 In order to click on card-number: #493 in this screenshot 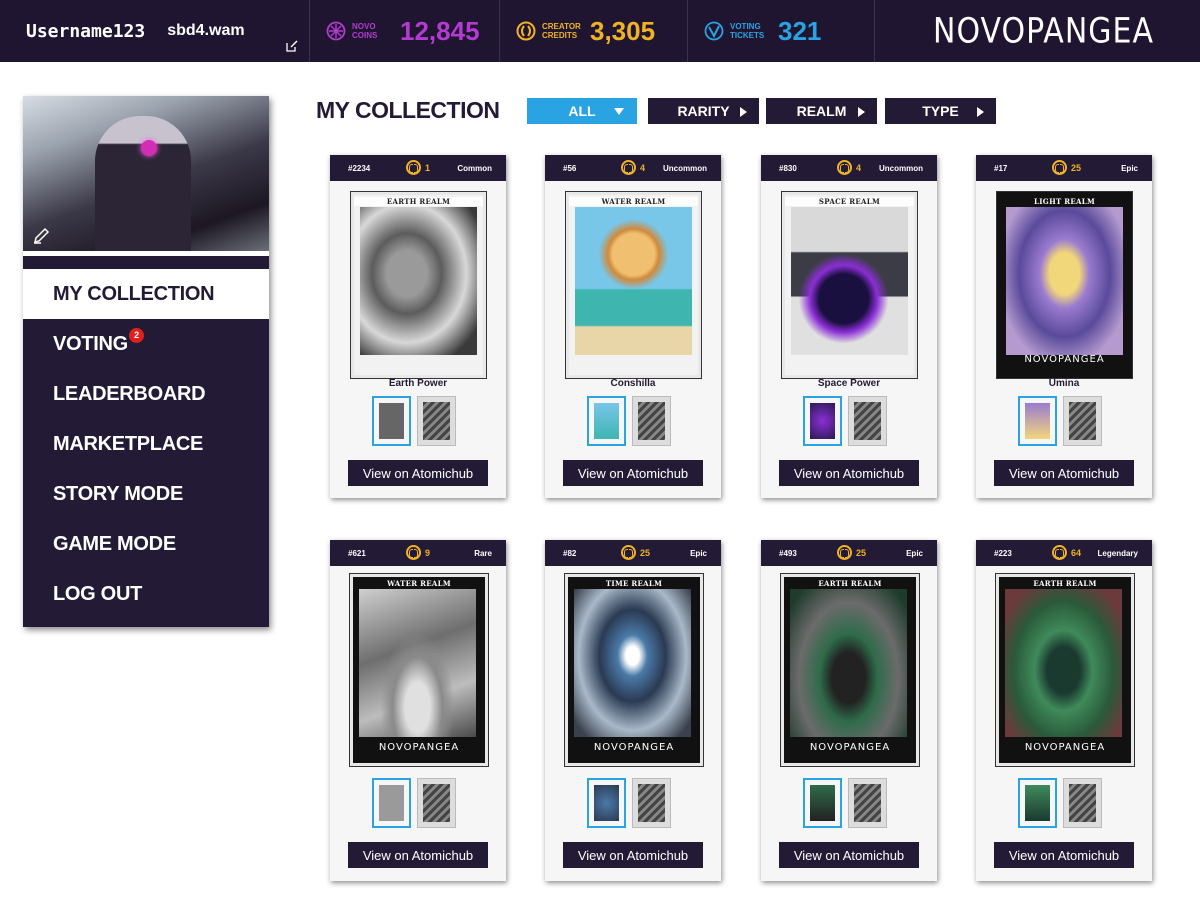, I will do `click(788, 553)`.